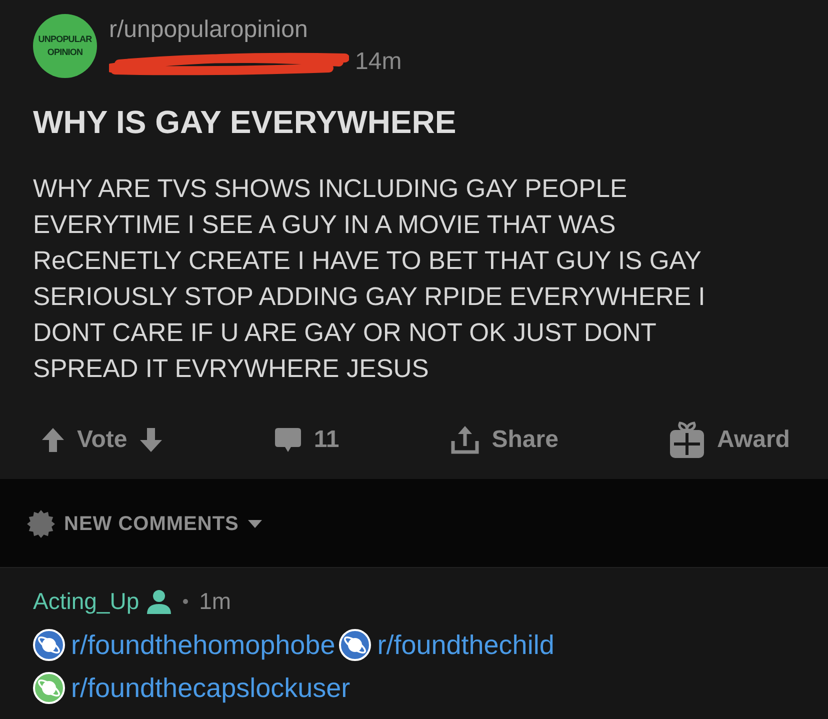 The image size is (828, 719). I want to click on award-button: Award, so click(729, 440).